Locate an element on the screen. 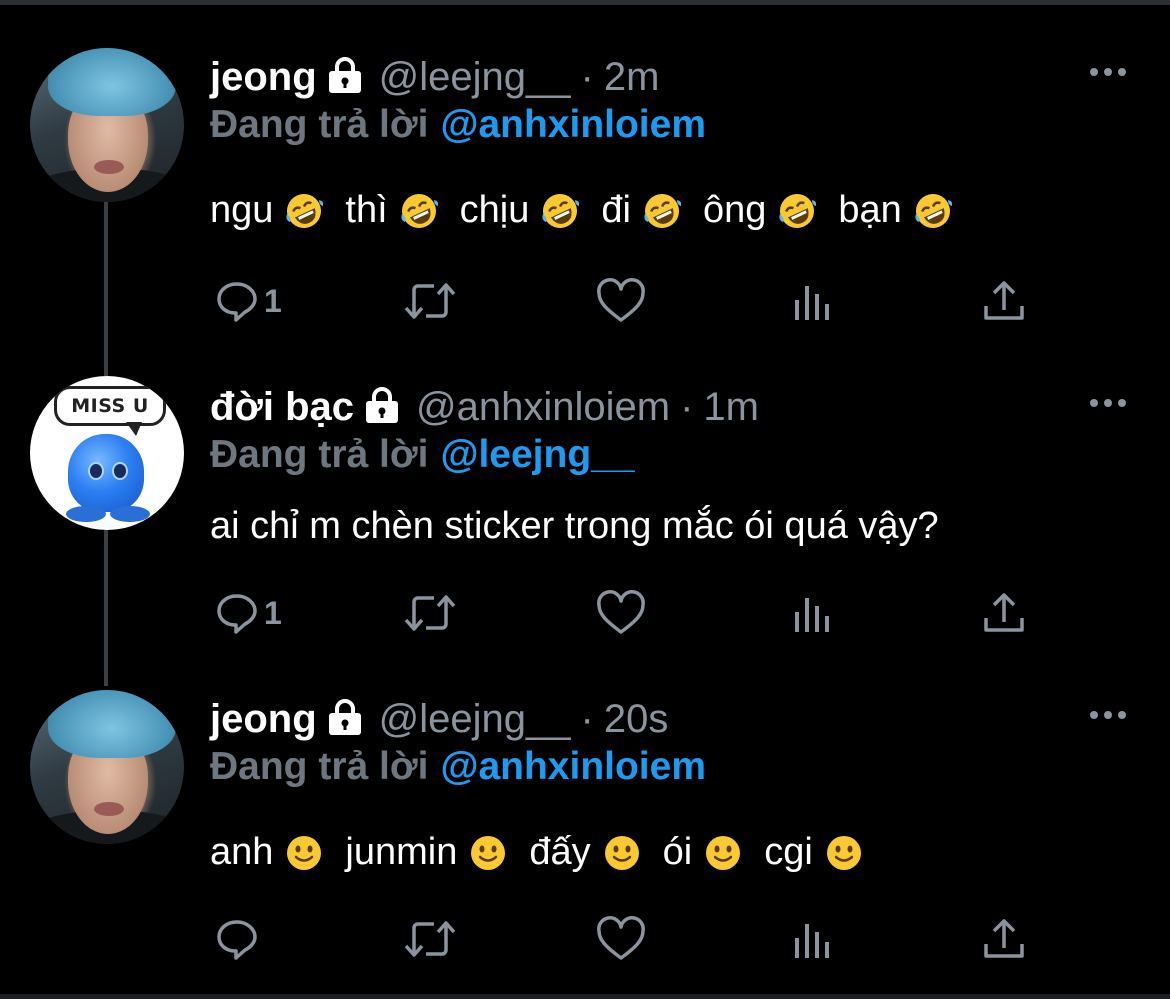  like-button is located at coordinates (621, 939).